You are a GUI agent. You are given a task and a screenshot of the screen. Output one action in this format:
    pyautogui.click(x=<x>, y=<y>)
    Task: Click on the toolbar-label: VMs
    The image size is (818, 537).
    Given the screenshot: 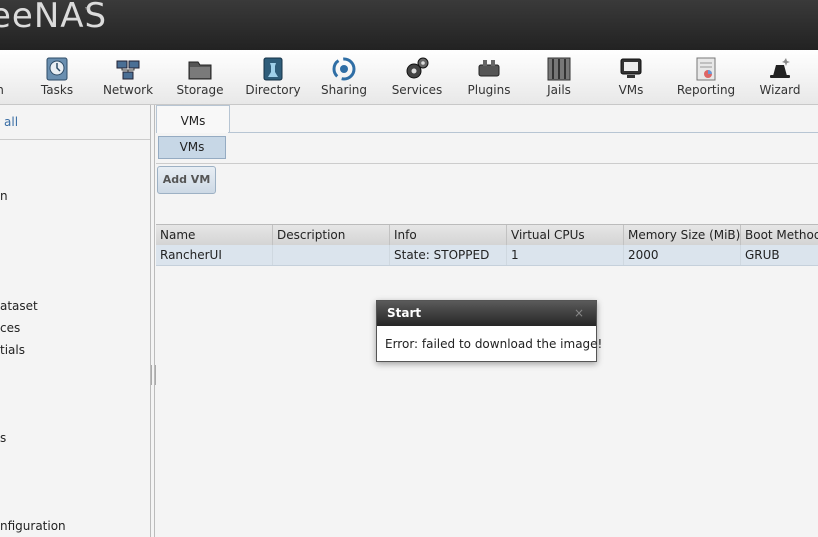 What is the action you would take?
    pyautogui.click(x=631, y=90)
    